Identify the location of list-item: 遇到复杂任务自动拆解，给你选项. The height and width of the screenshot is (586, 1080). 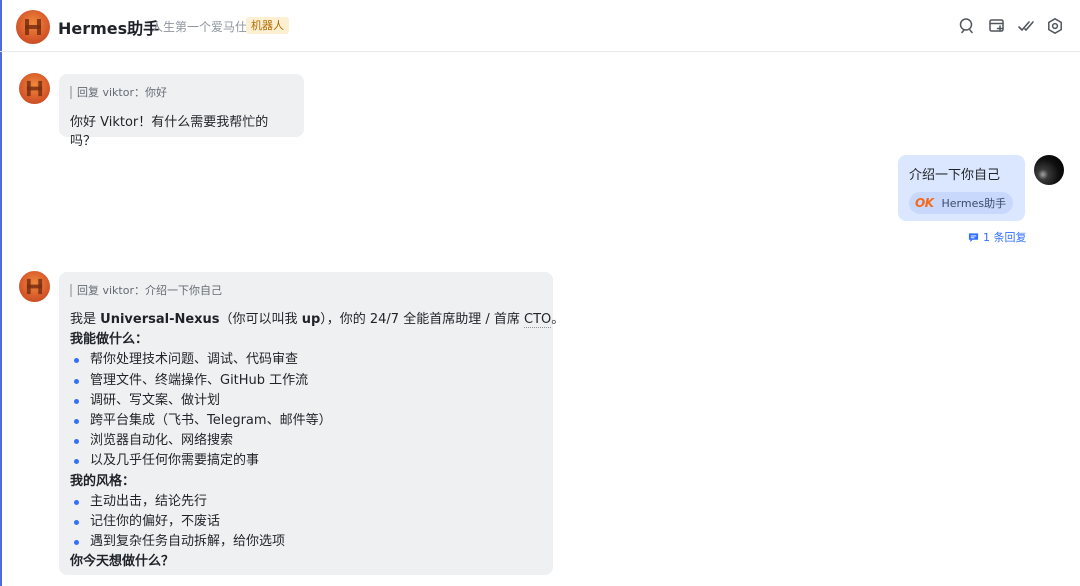
(306, 542).